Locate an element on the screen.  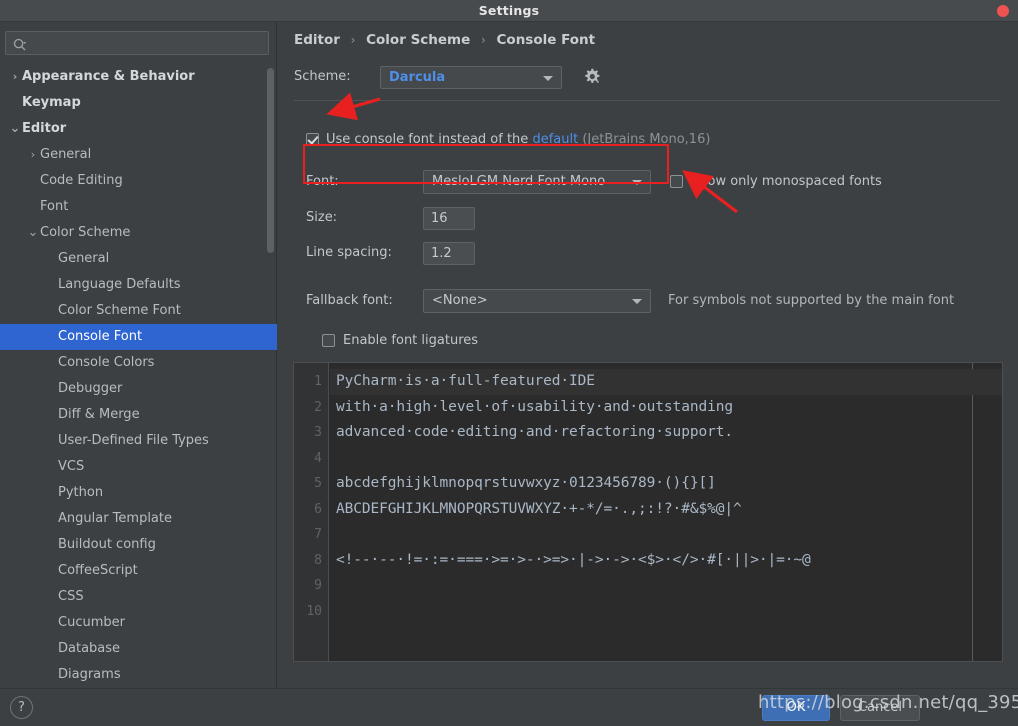
show-monospaced-row: Show only monospaced fonts is located at coordinates (776, 181).